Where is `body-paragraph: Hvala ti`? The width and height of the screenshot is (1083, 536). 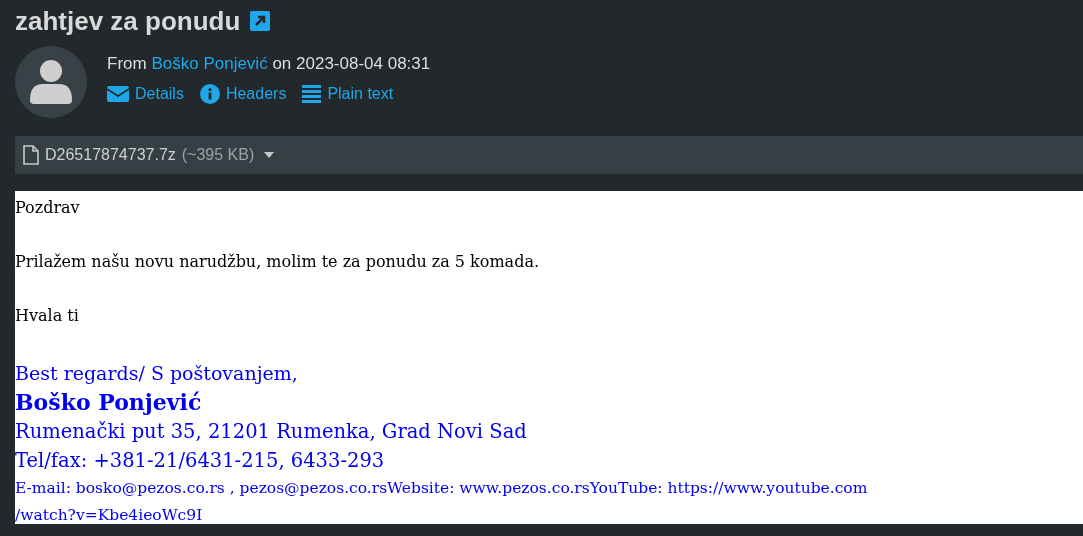
body-paragraph: Hvala ti is located at coordinates (47, 316).